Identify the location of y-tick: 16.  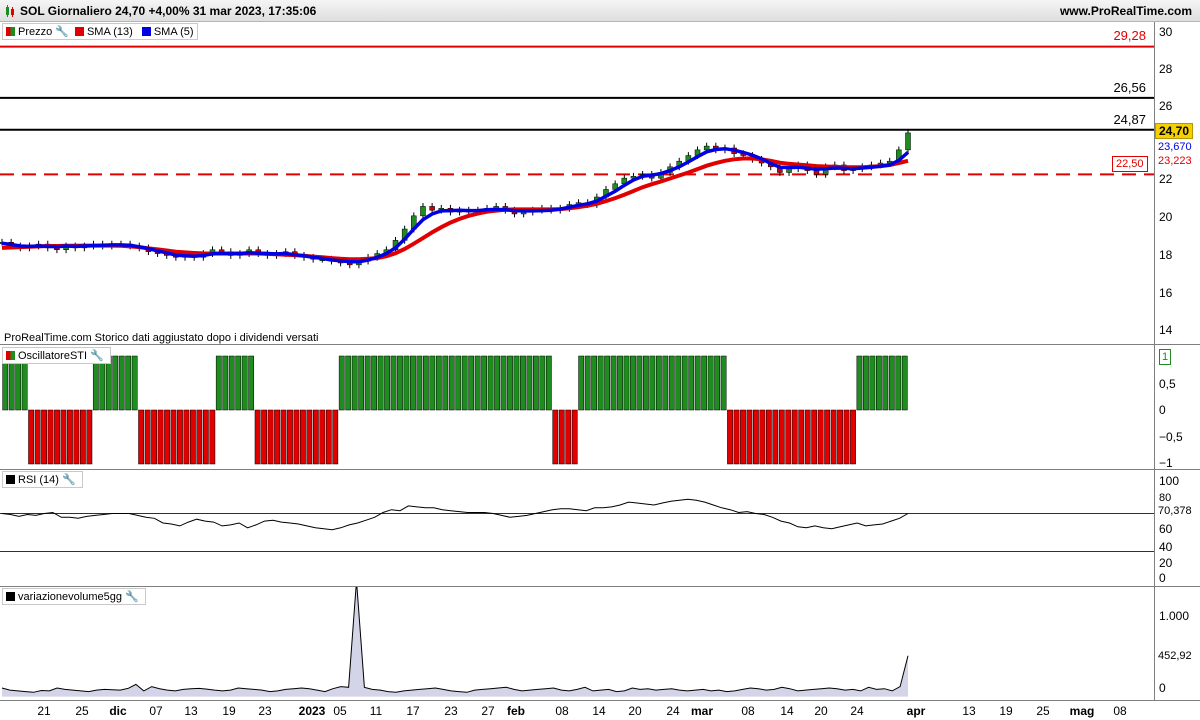
(1166, 293).